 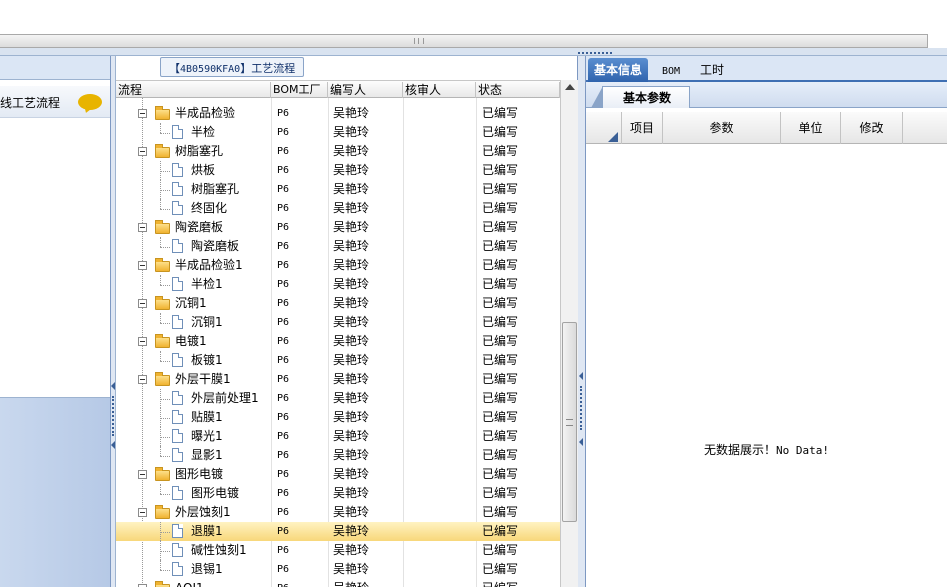 I want to click on column-header-flow: 流程, so click(x=193, y=90).